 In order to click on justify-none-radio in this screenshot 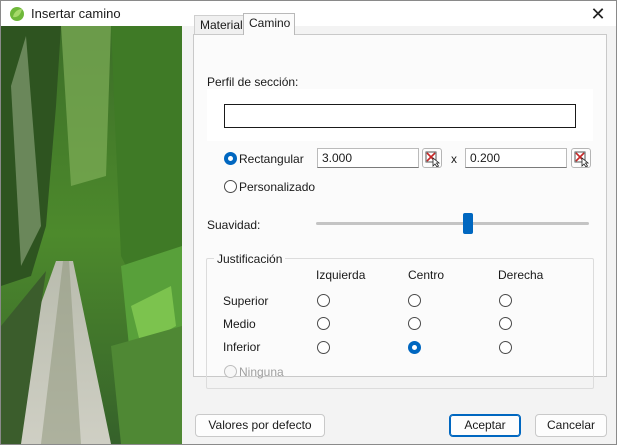, I will do `click(230, 371)`.